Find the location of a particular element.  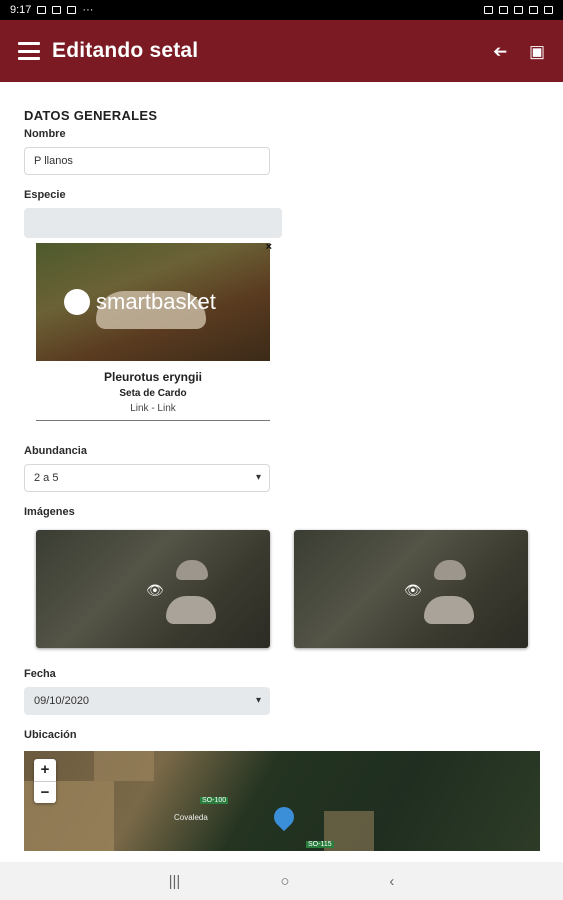

abundancia-label: Abundancia is located at coordinates (55, 451).